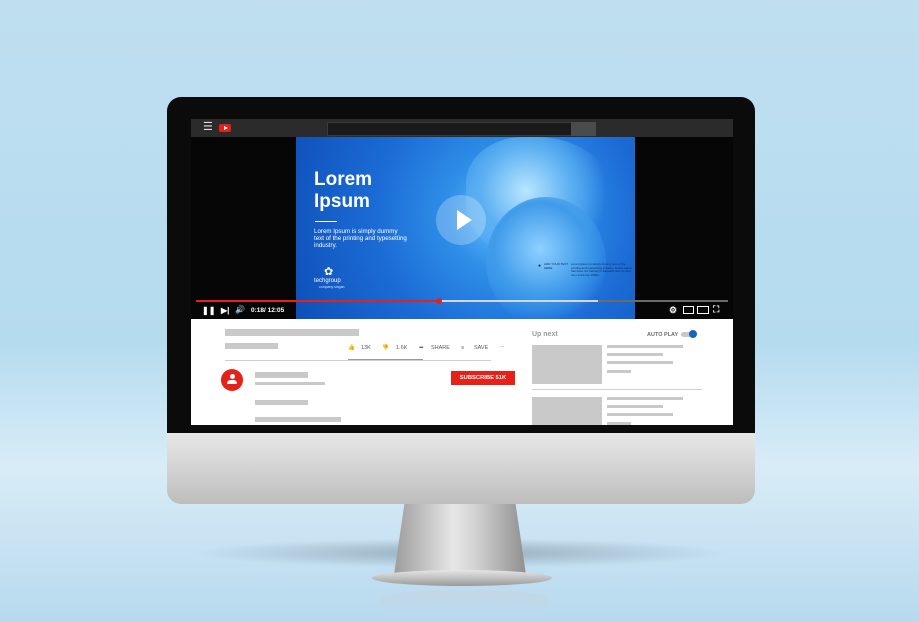  Describe the element at coordinates (385, 359) in the screenshot. I see `like-ratio-bar` at that location.